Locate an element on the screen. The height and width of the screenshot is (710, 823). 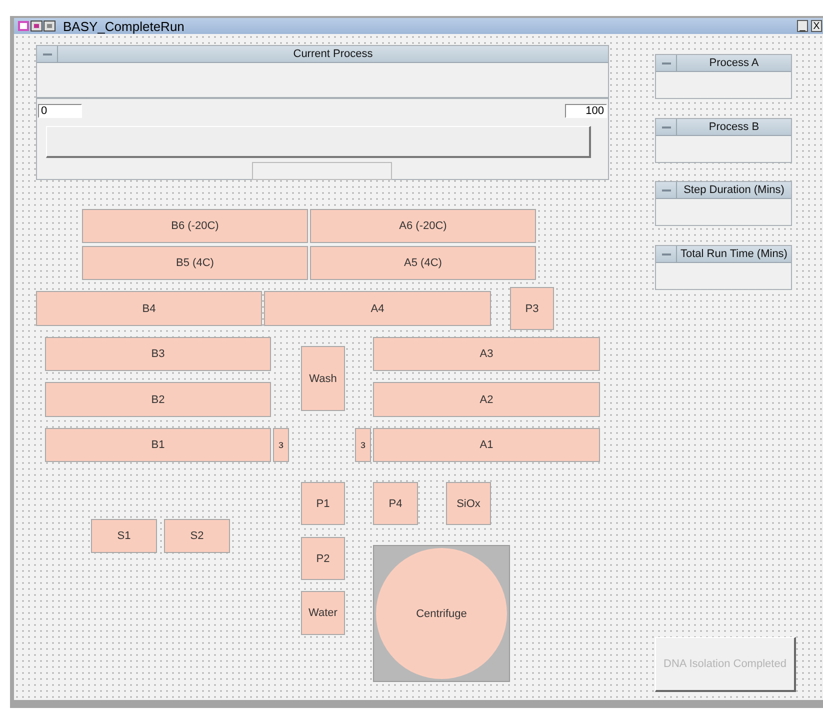
panel-title: Current Process is located at coordinates (333, 54).